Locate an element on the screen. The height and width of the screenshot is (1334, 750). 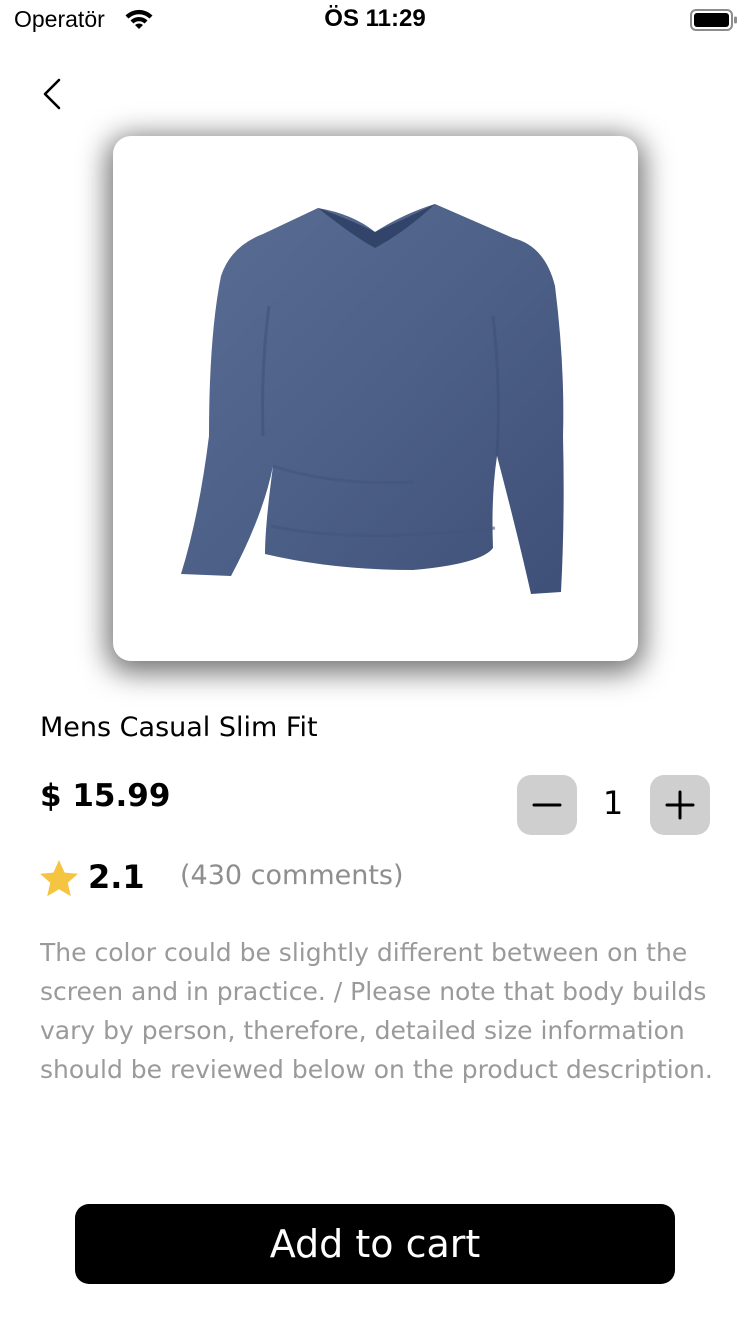
increase-quantity-button is located at coordinates (680, 805).